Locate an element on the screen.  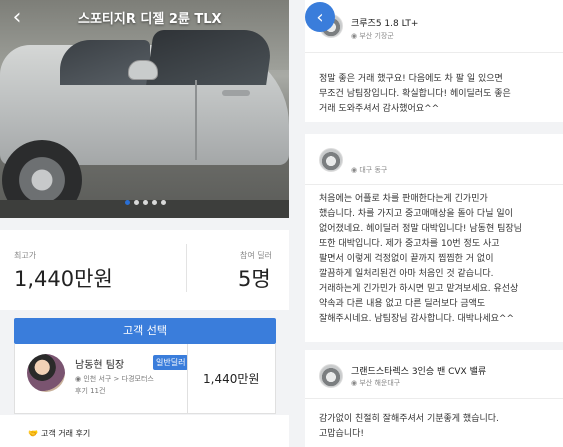
review-line: 정말 좋은 거래 했구요! 다음에도 차 팔 일 있으면 is located at coordinates (411, 79).